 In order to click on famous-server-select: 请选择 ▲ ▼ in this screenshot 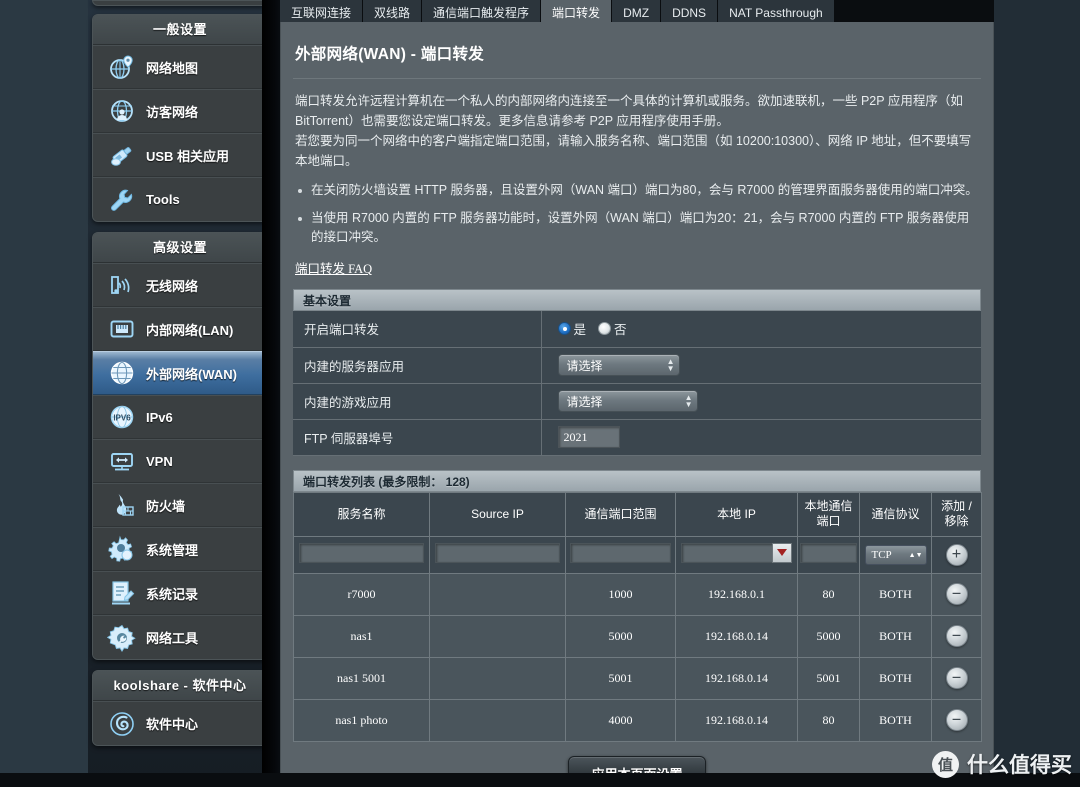, I will do `click(618, 365)`.